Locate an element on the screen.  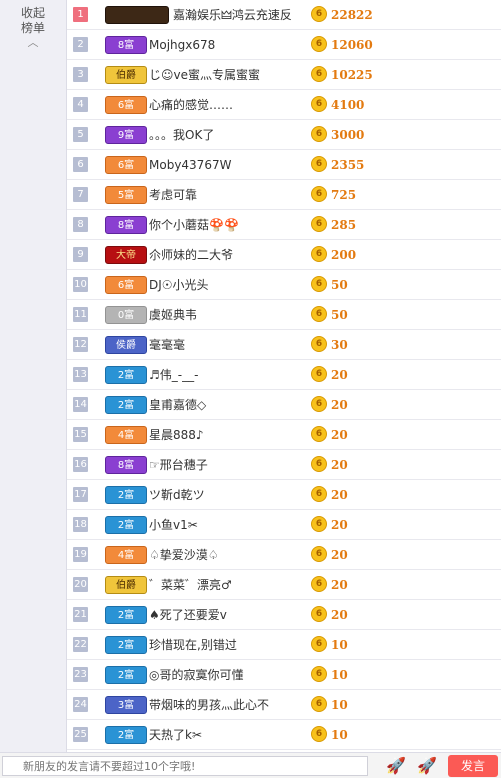
rank-number: 22 is located at coordinates (80, 644).